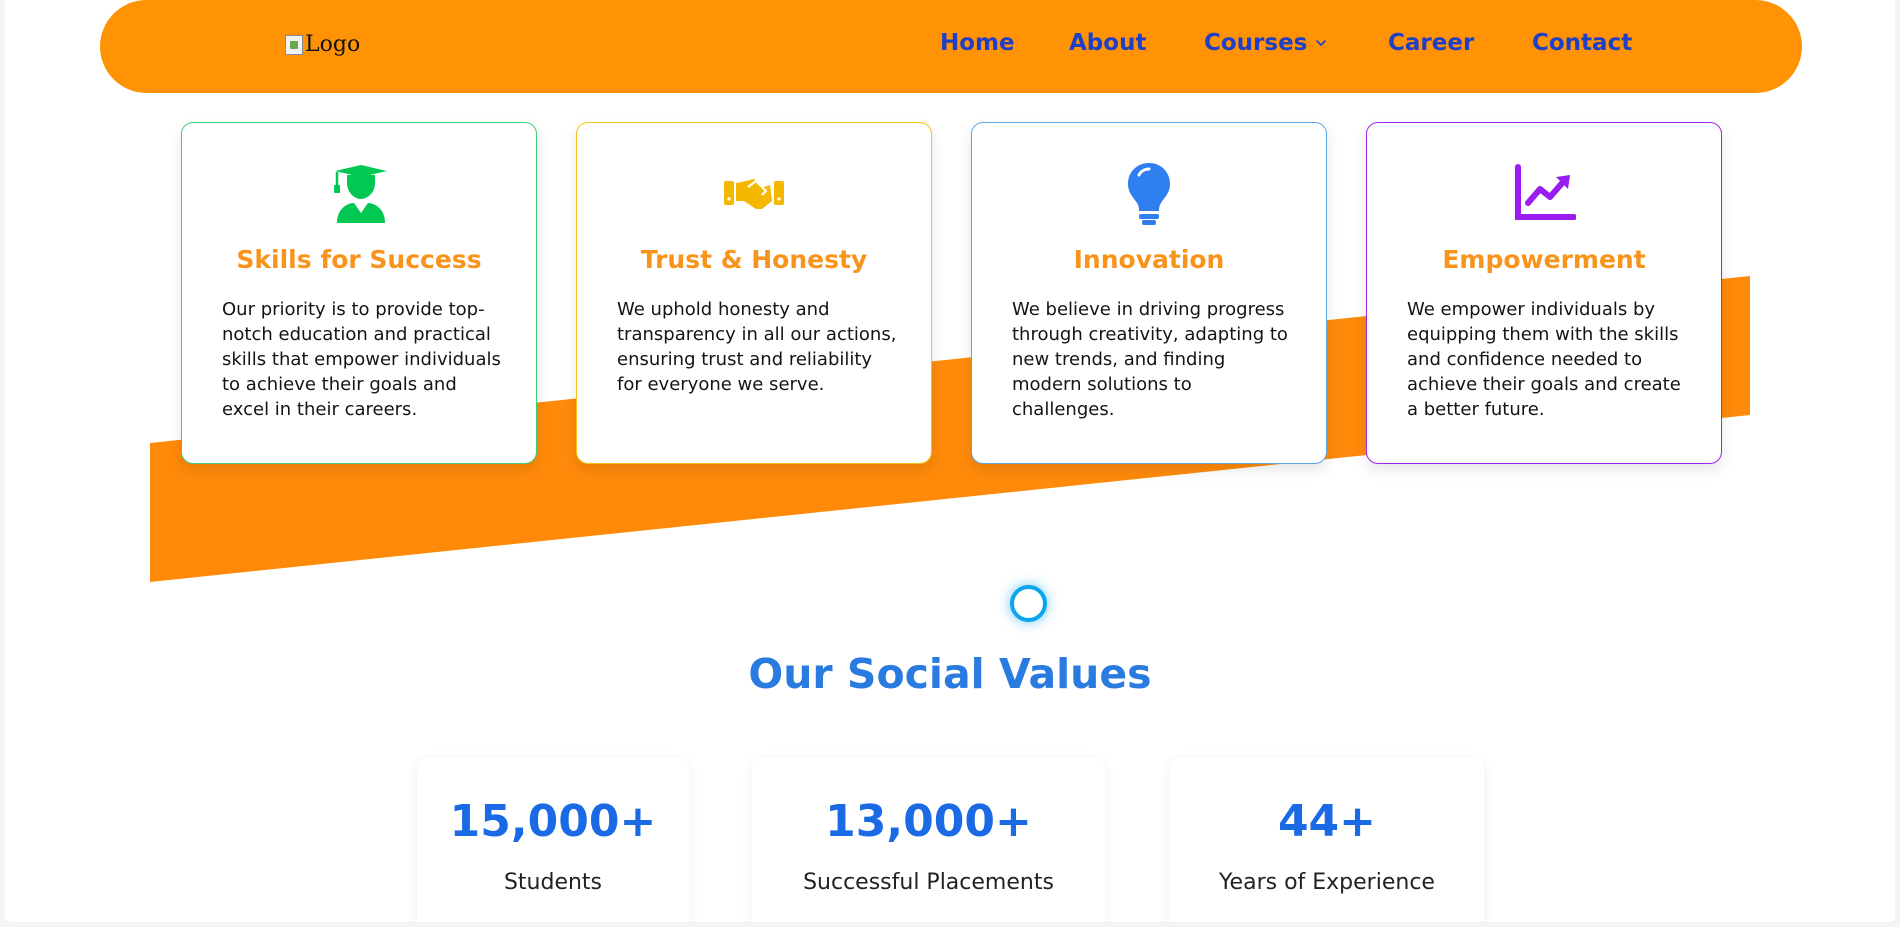 Image resolution: width=1900 pixels, height=927 pixels. Describe the element at coordinates (1256, 43) in the screenshot. I see `nav-link-courses-label: Courses` at that location.